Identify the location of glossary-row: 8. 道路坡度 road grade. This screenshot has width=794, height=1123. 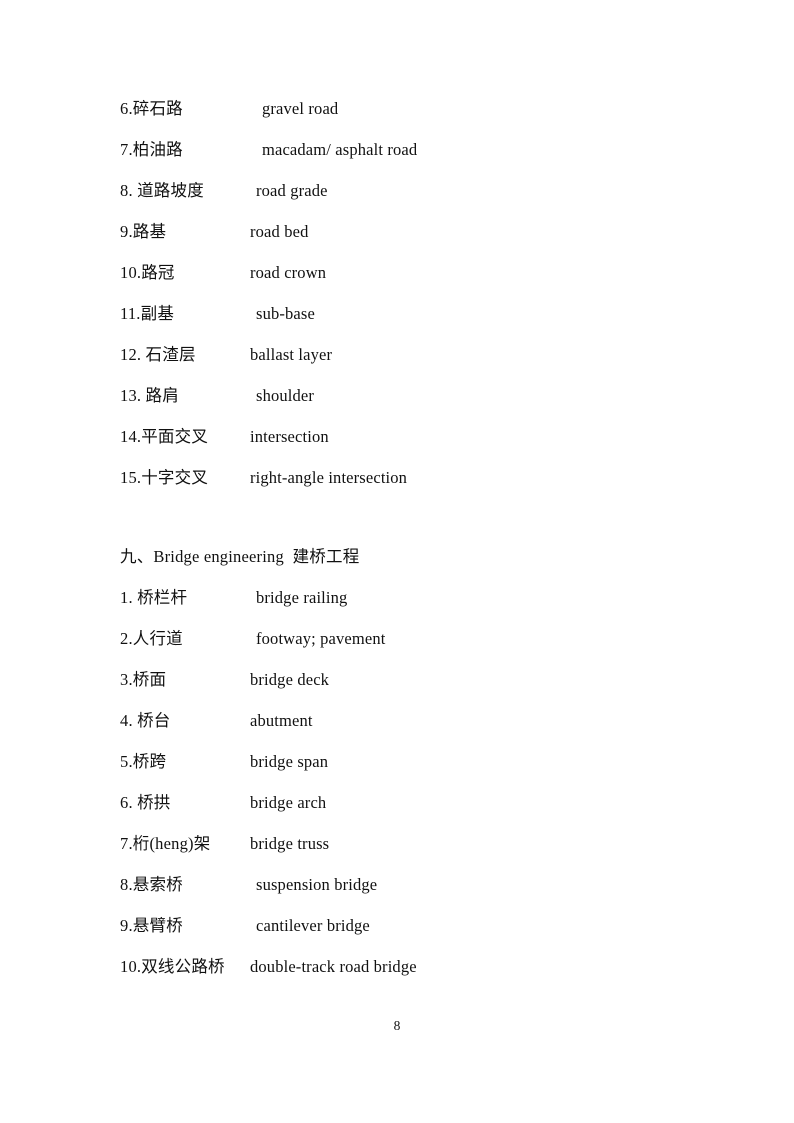
(397, 190).